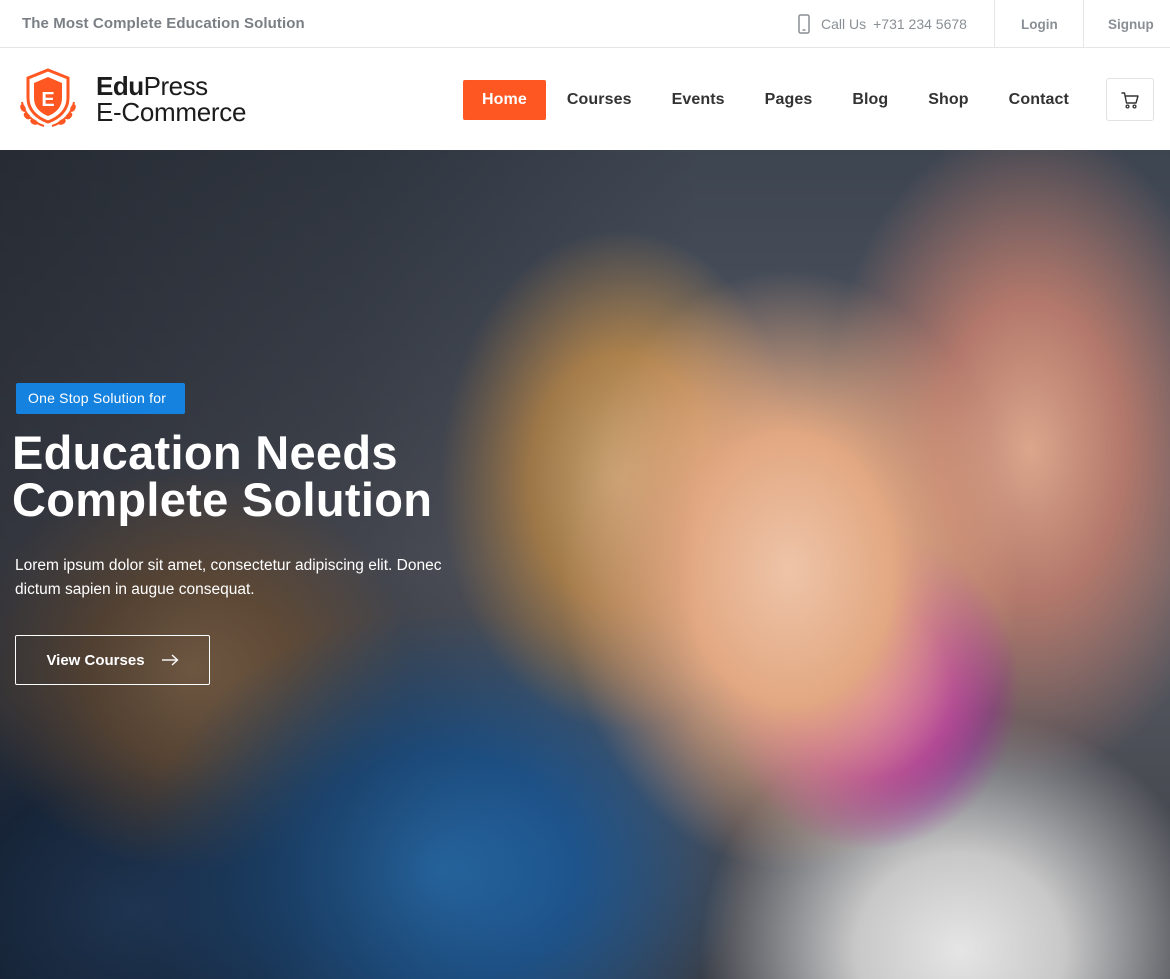 Image resolution: width=1170 pixels, height=979 pixels. I want to click on nav-pages: Pages, so click(789, 100).